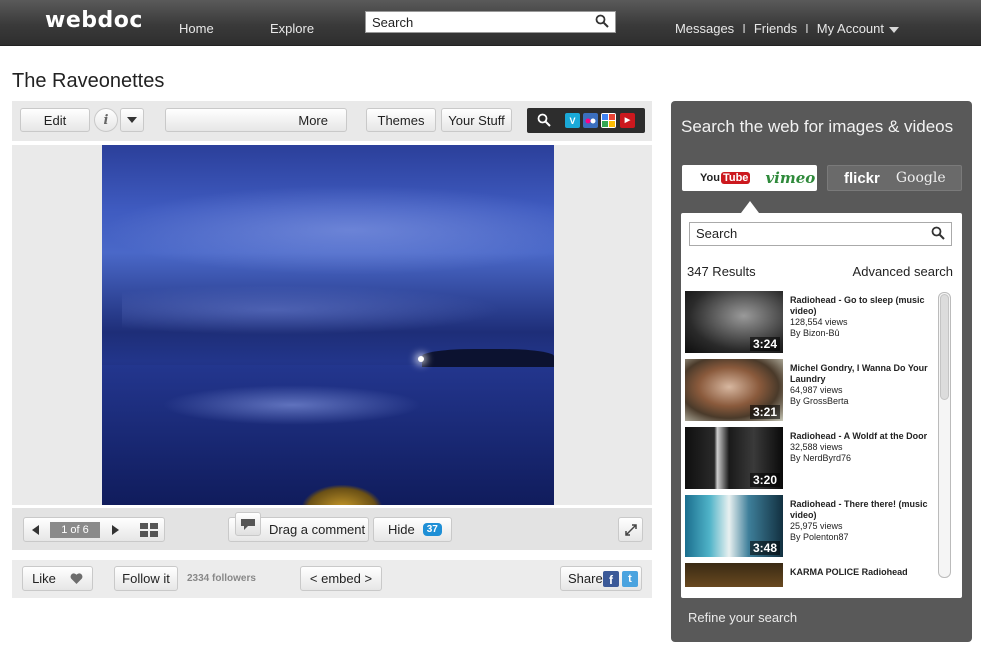 This screenshot has height=652, width=981. I want to click on results-scrollbar, so click(944, 435).